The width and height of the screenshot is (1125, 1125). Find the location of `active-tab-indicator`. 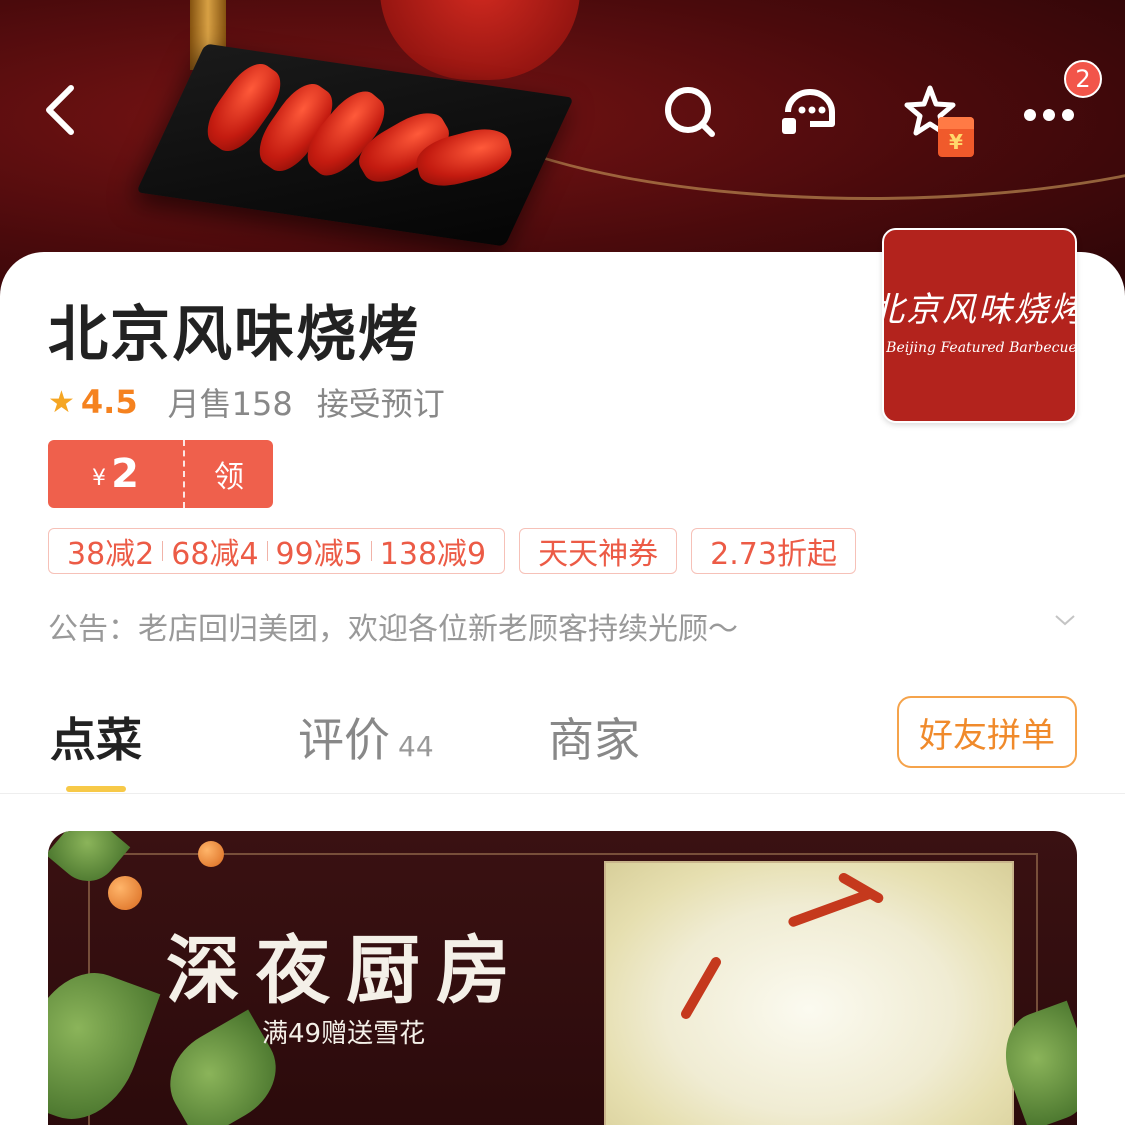

active-tab-indicator is located at coordinates (96, 789).